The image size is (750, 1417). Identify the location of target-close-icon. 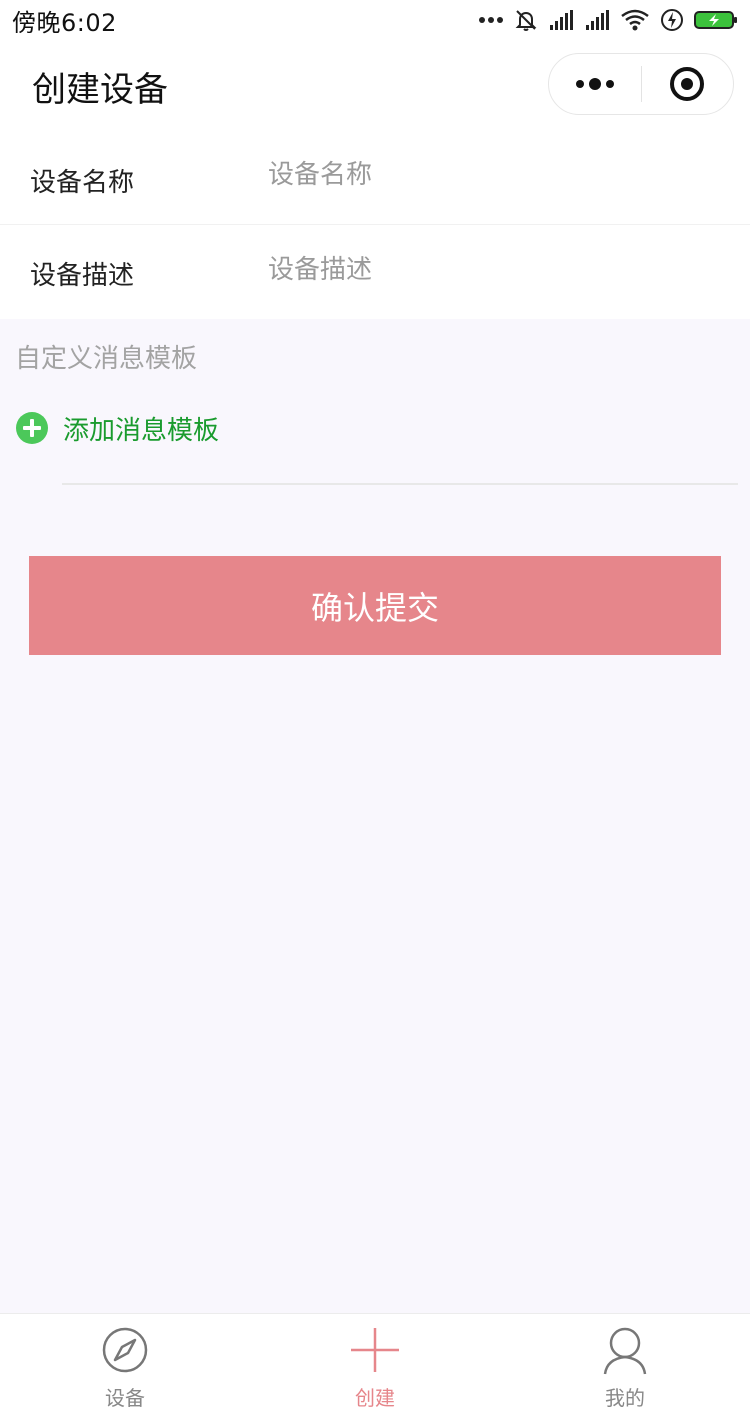
(687, 84).